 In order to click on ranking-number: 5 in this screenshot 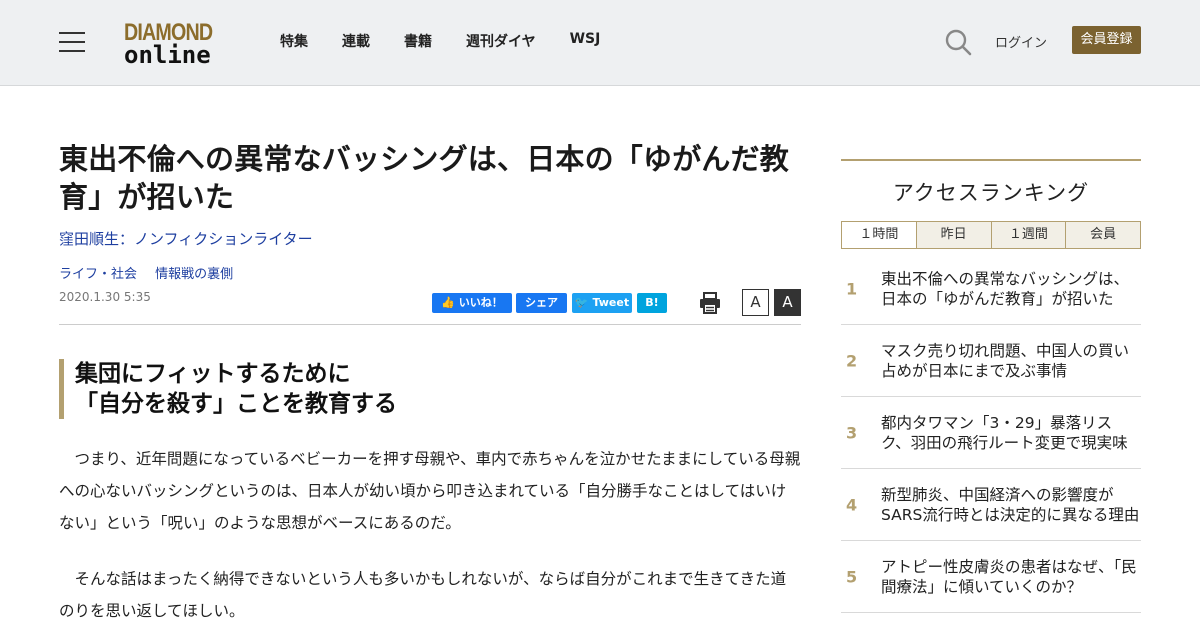, I will do `click(852, 576)`.